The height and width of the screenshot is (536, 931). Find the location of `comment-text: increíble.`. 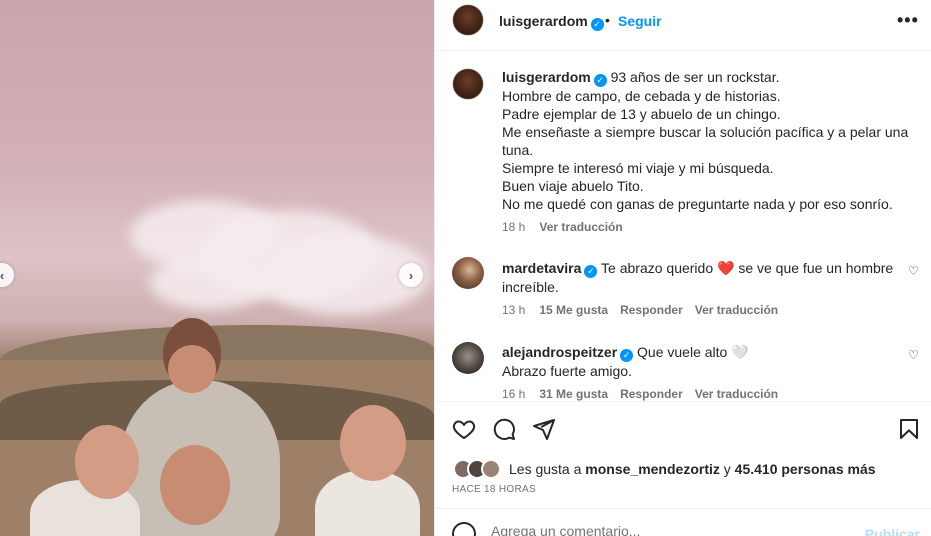

comment-text: increíble. is located at coordinates (530, 287).